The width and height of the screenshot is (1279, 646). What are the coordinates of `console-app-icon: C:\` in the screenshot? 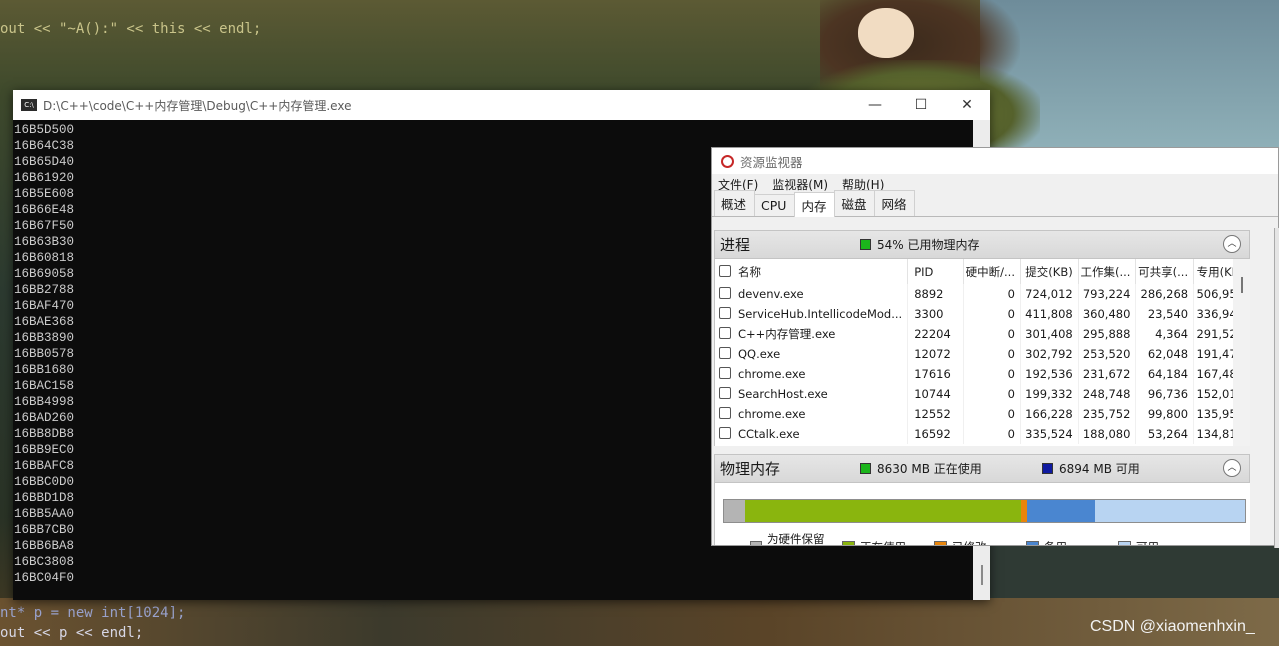 It's located at (29, 105).